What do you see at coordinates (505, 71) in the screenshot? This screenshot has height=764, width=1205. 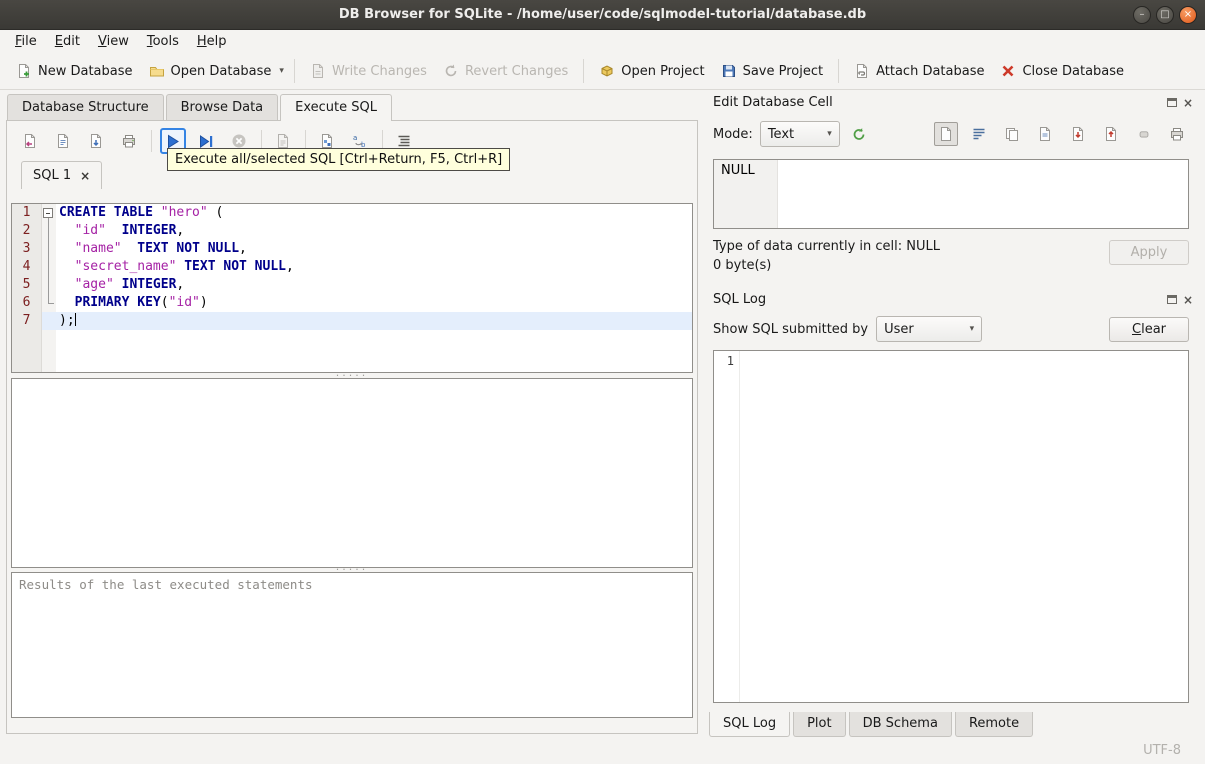 I see `revert-changes-button: Revert Changes` at bounding box center [505, 71].